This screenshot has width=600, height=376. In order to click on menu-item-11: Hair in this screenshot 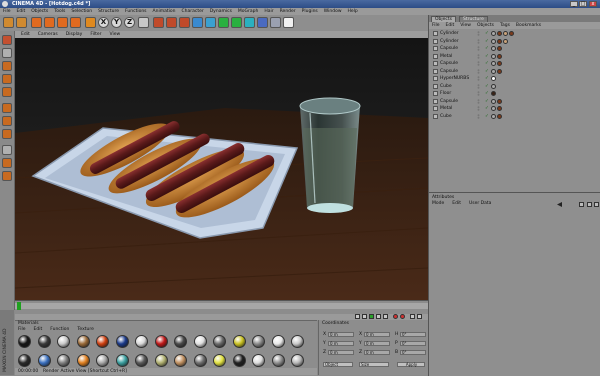, I will do `click(268, 11)`.